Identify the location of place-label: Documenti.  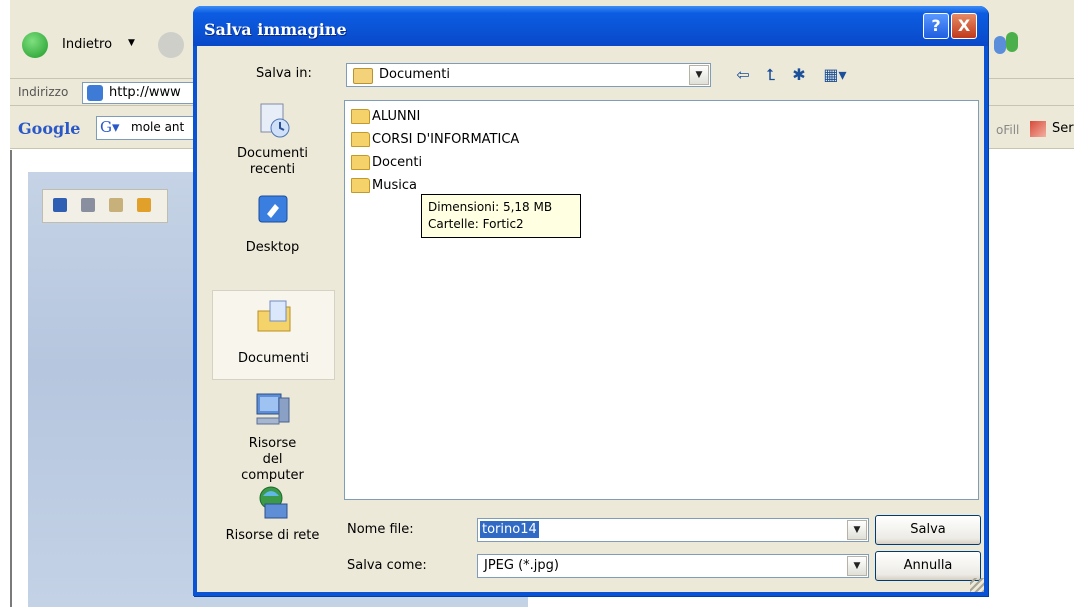
(273, 358).